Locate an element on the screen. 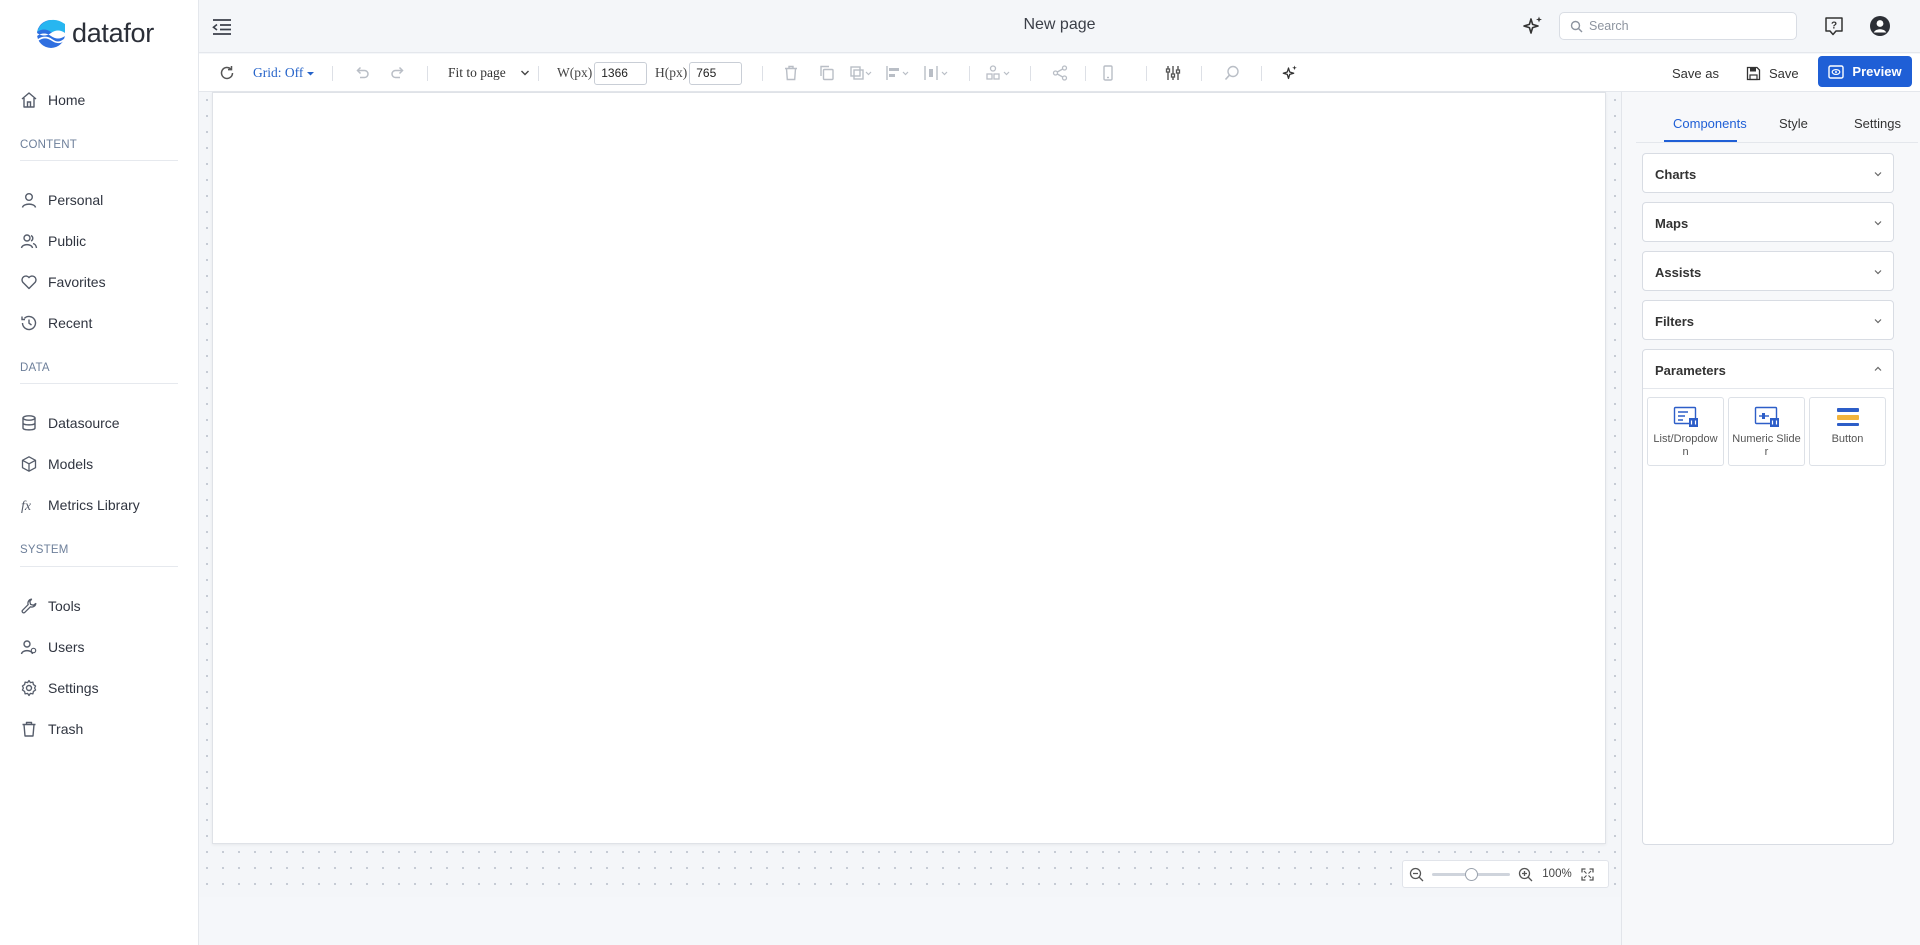 The width and height of the screenshot is (1920, 945). sidebar-item-label: Tools is located at coordinates (64, 606).